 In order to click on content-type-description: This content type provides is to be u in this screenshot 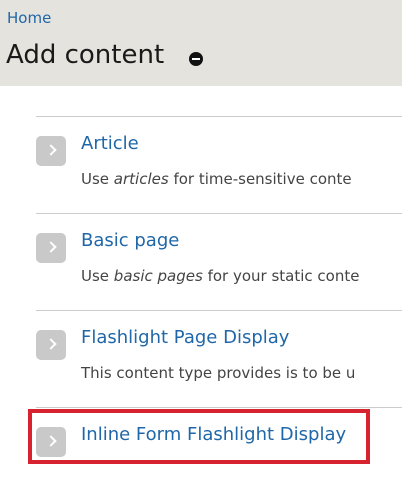, I will do `click(218, 373)`.